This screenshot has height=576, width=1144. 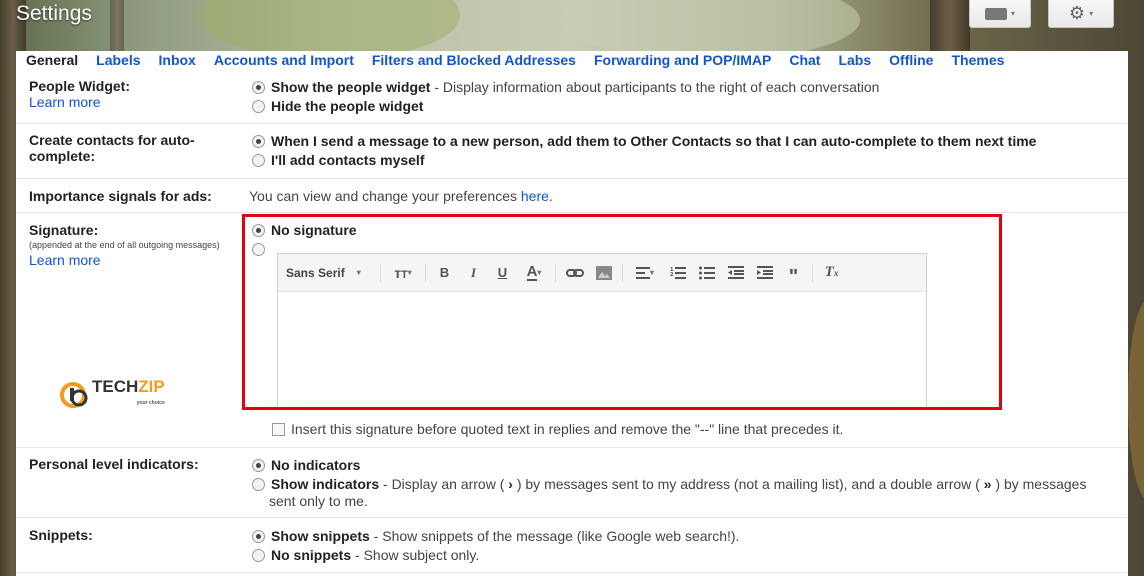 I want to click on option-label: I'll add contacts myself, so click(x=348, y=160).